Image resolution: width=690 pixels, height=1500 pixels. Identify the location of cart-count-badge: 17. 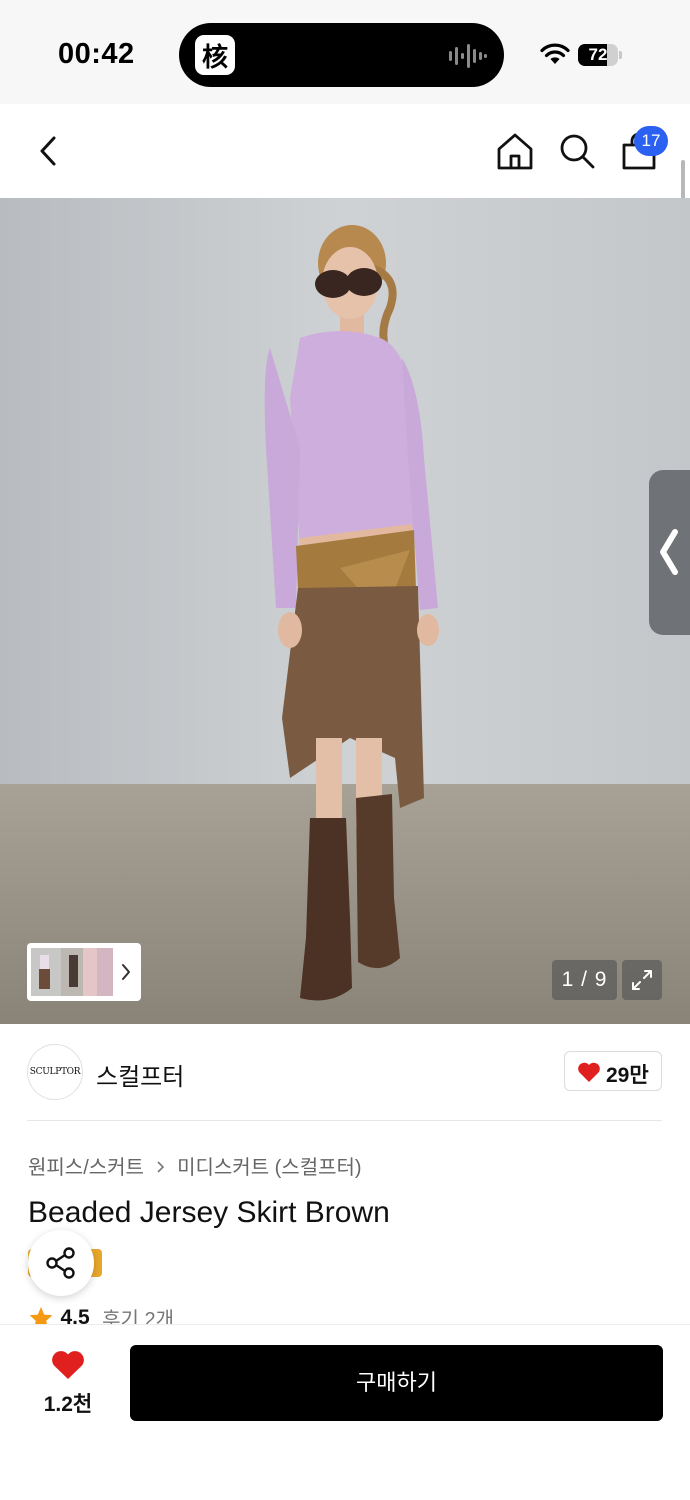
(651, 141).